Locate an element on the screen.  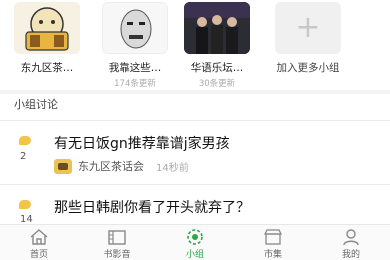
bottom-tab-bar: 首页 书影音 小组 市集 我的 is located at coordinates (195, 242).